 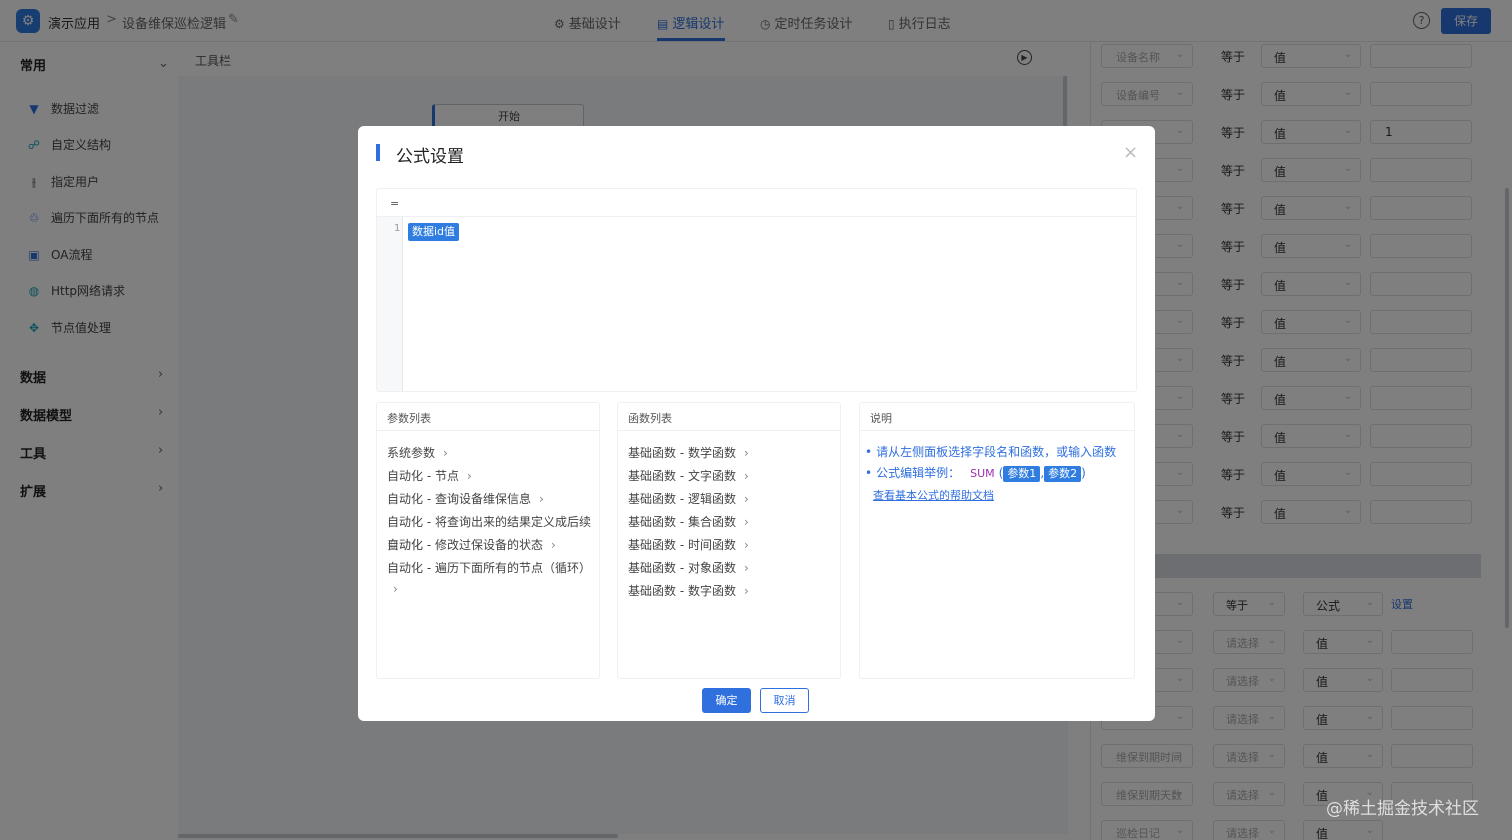 What do you see at coordinates (688, 475) in the screenshot?
I see `function-item: 基础函数 - 文字函数 ›` at bounding box center [688, 475].